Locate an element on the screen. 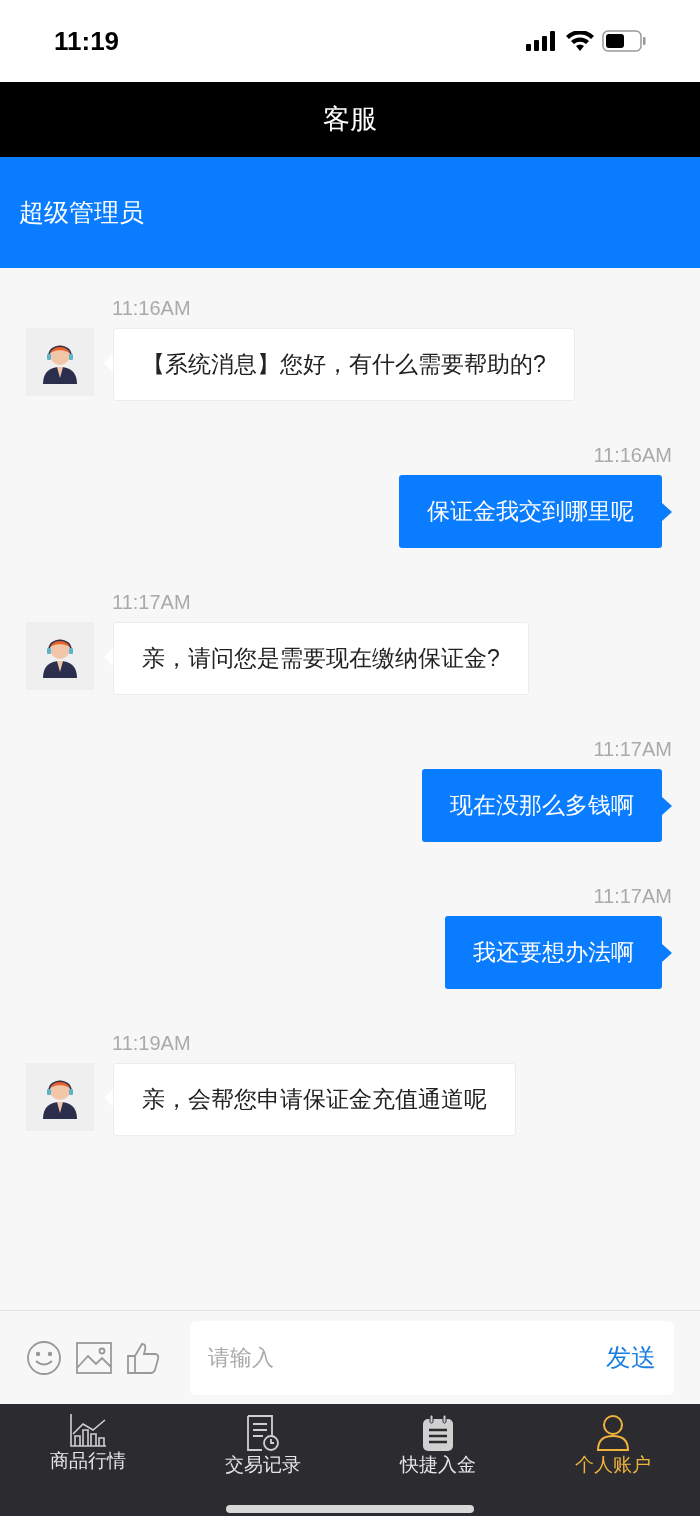 The width and height of the screenshot is (700, 1516). sent-message-bubble: 现在没那么多钱啊 is located at coordinates (542, 805).